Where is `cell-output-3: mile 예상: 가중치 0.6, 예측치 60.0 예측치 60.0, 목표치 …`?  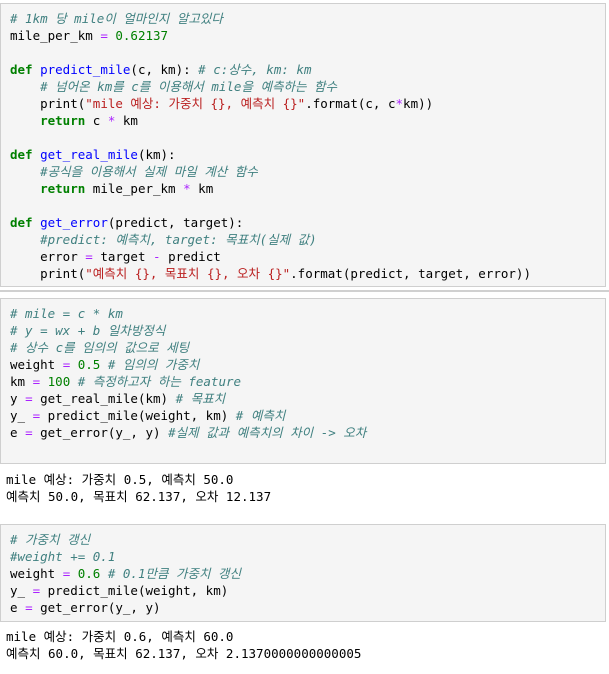 cell-output-3: mile 예상: 가중치 0.6, 예측치 60.0 예측치 60.0, 목표치 … is located at coordinates (183, 645).